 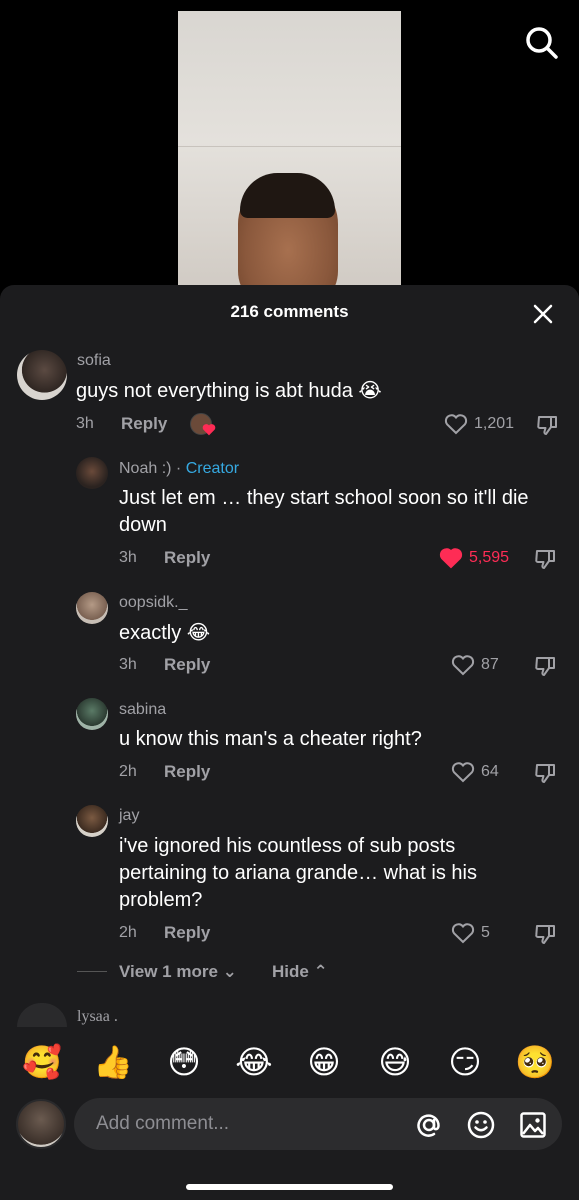 I want to click on comment-username: oopsidk._, so click(x=153, y=603).